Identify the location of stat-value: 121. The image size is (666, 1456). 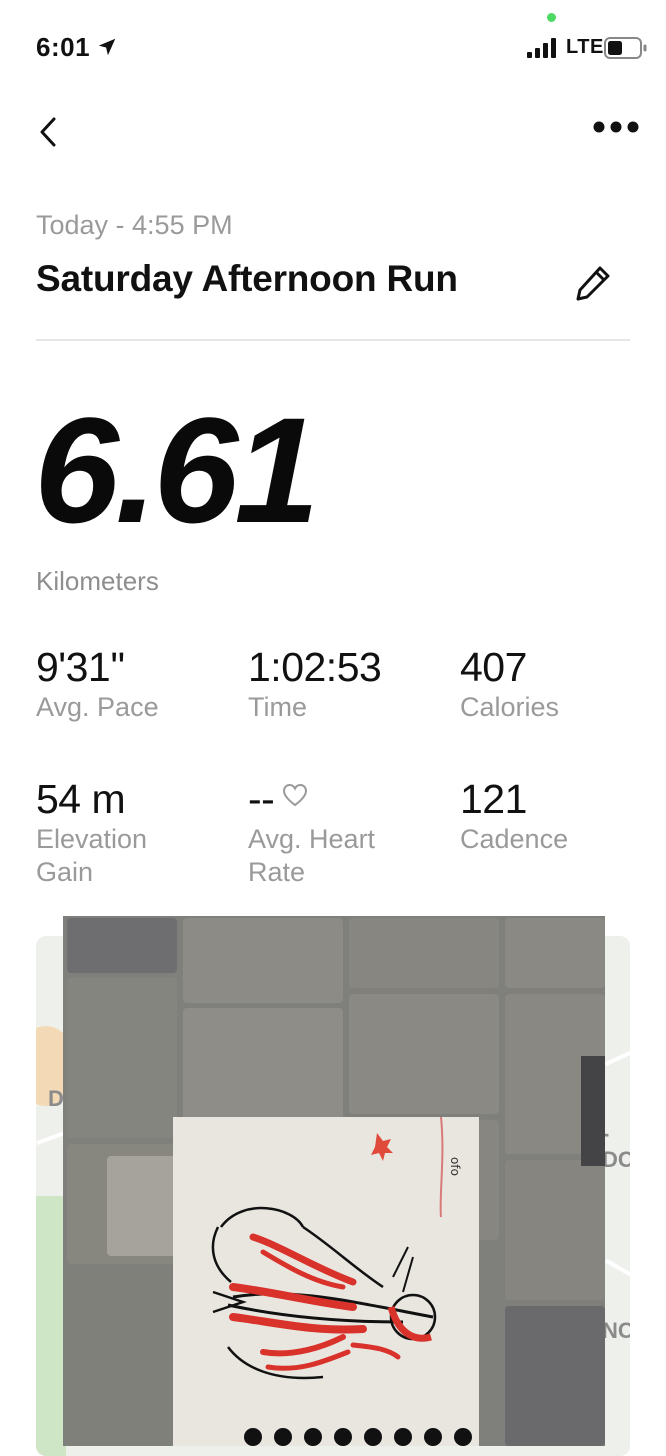
(493, 799).